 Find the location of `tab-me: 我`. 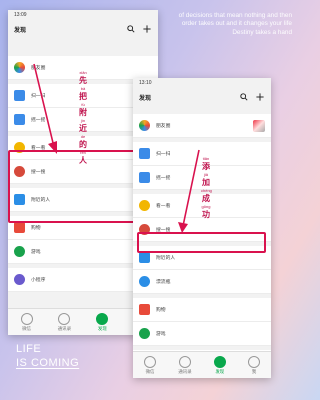

tab-me: 我 is located at coordinates (253, 365).